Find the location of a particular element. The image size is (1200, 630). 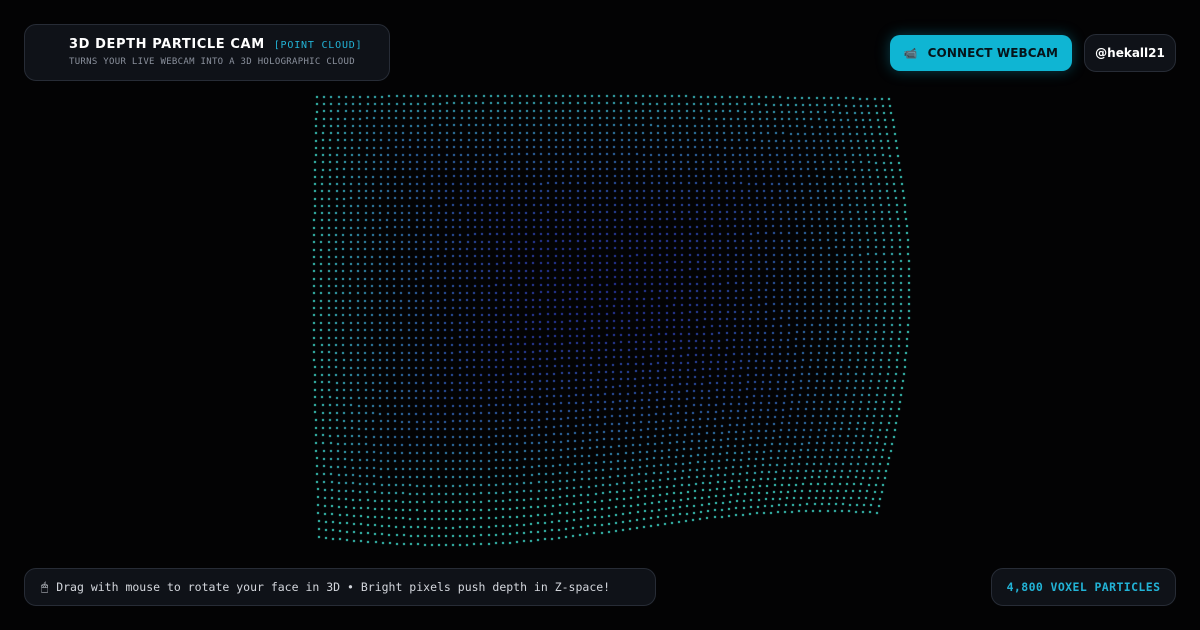

connect-webcam-button: 📹 CONNECT WEBCAM is located at coordinates (981, 53).